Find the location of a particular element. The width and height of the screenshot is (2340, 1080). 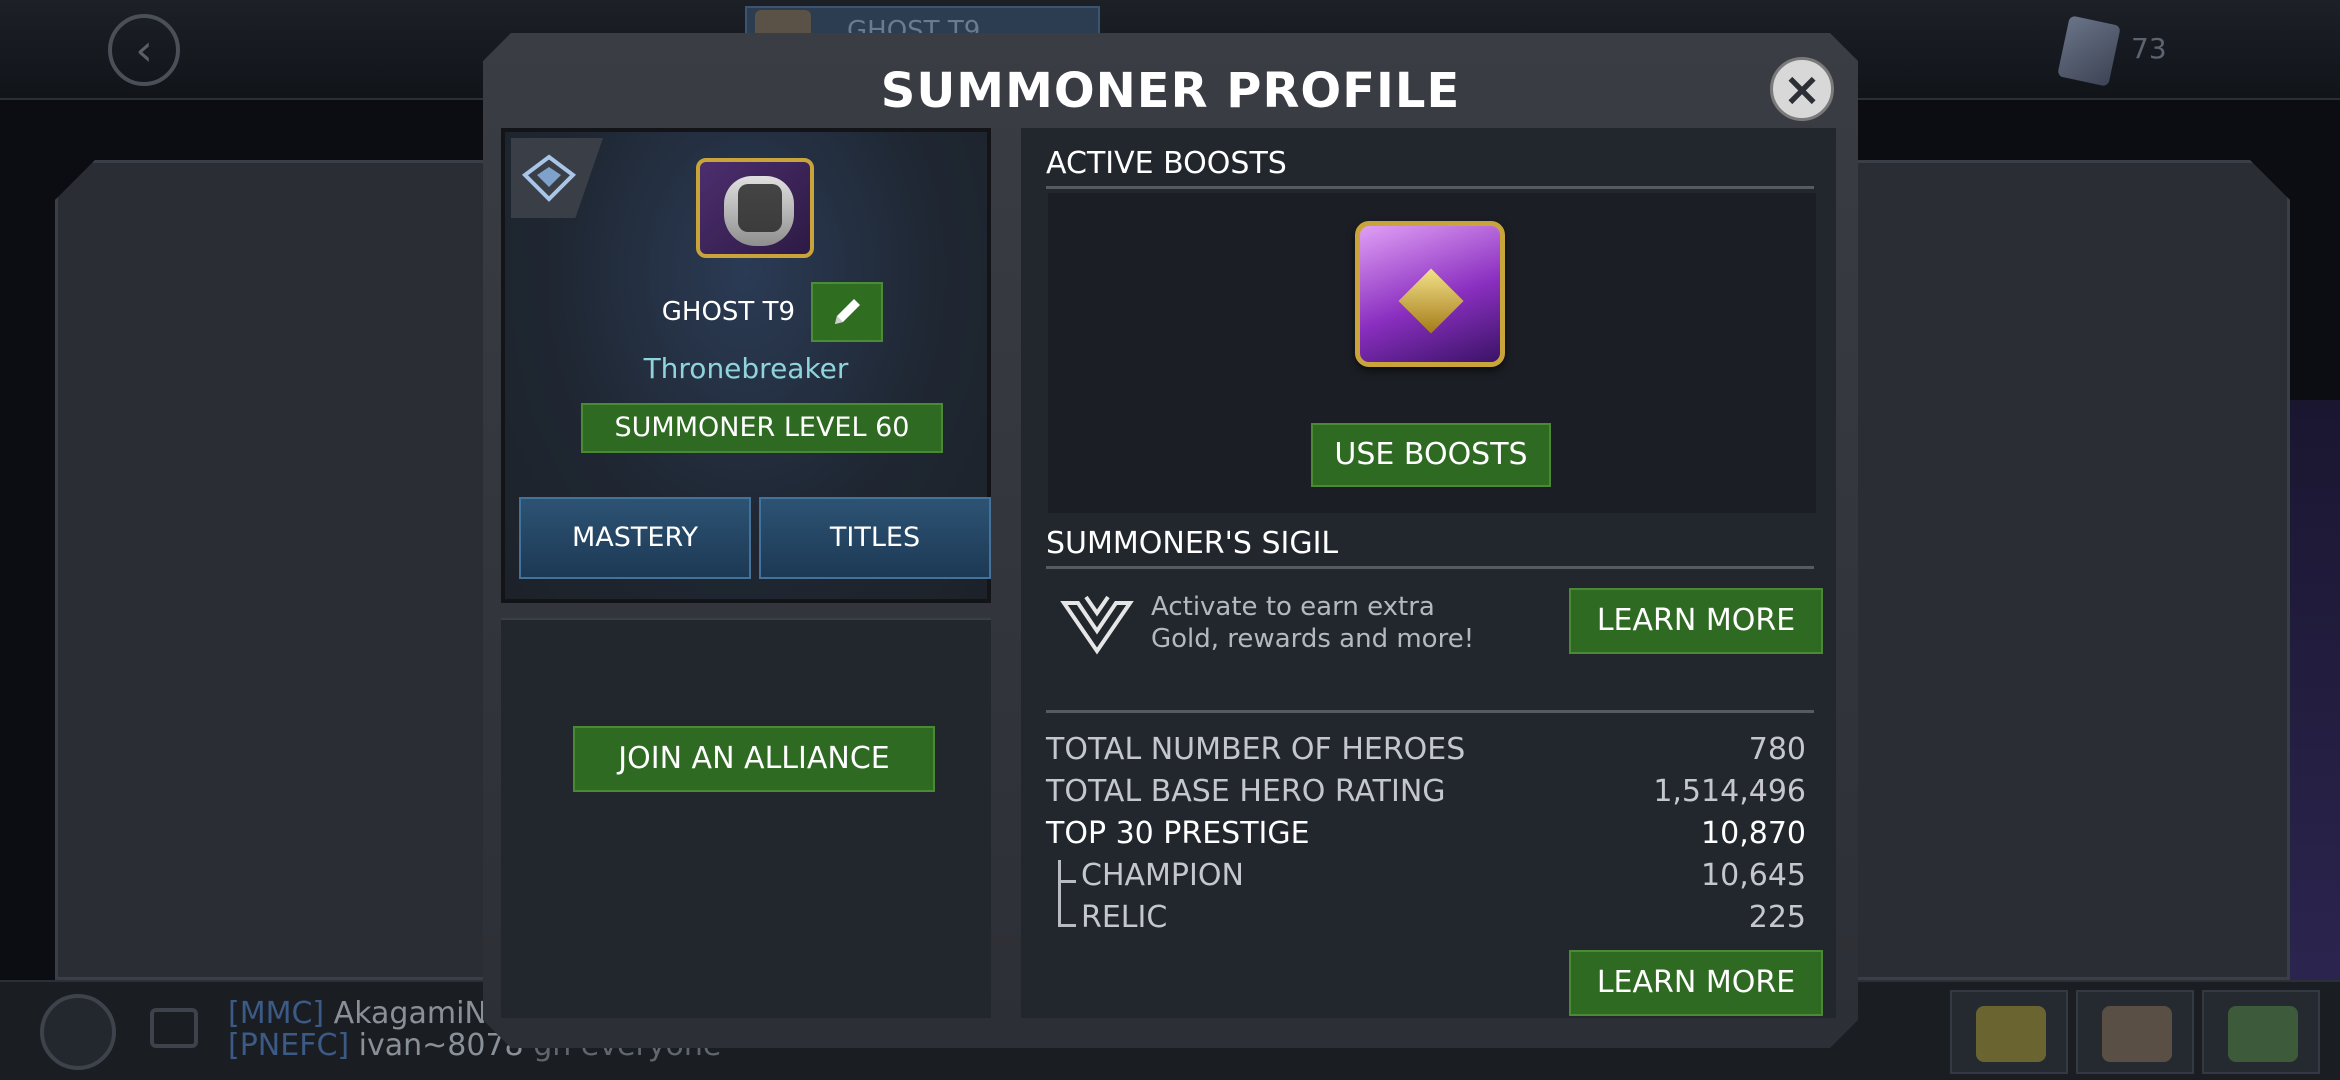

cards-counter: 73 is located at coordinates (2111, 50).